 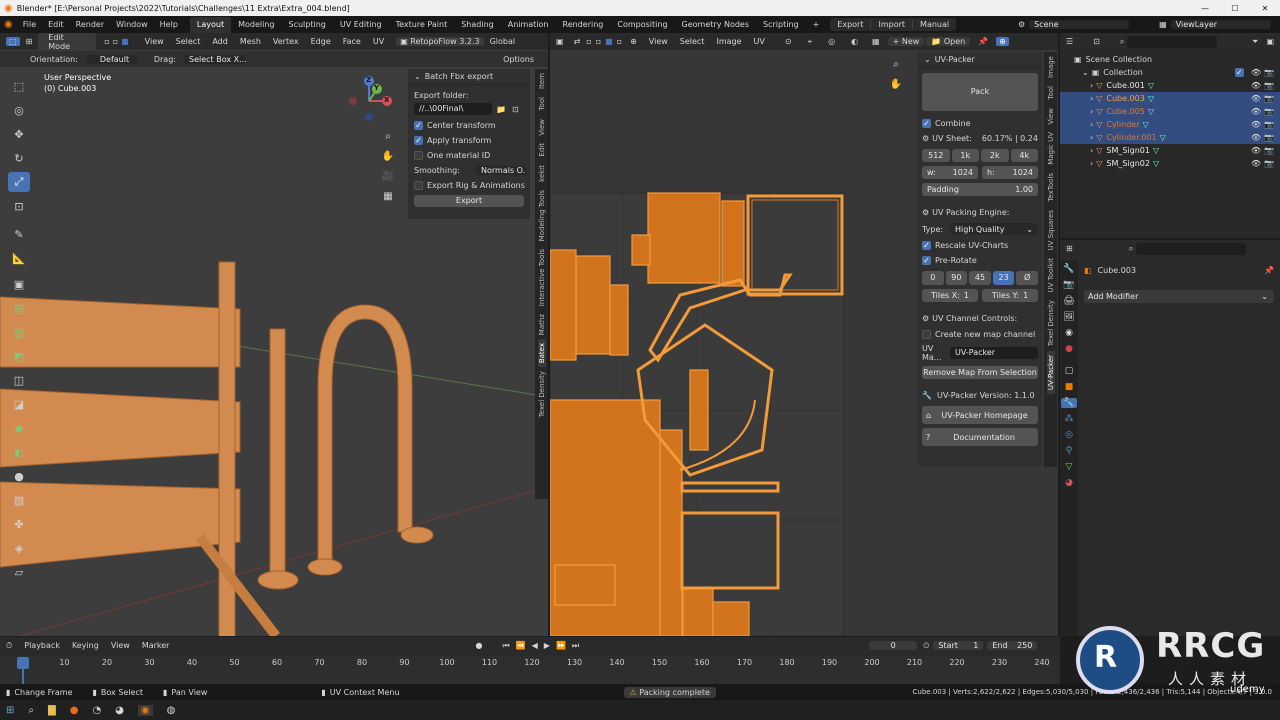 What do you see at coordinates (633, 41) in the screenshot?
I see `uv-sticky-icon: ⊕` at bounding box center [633, 41].